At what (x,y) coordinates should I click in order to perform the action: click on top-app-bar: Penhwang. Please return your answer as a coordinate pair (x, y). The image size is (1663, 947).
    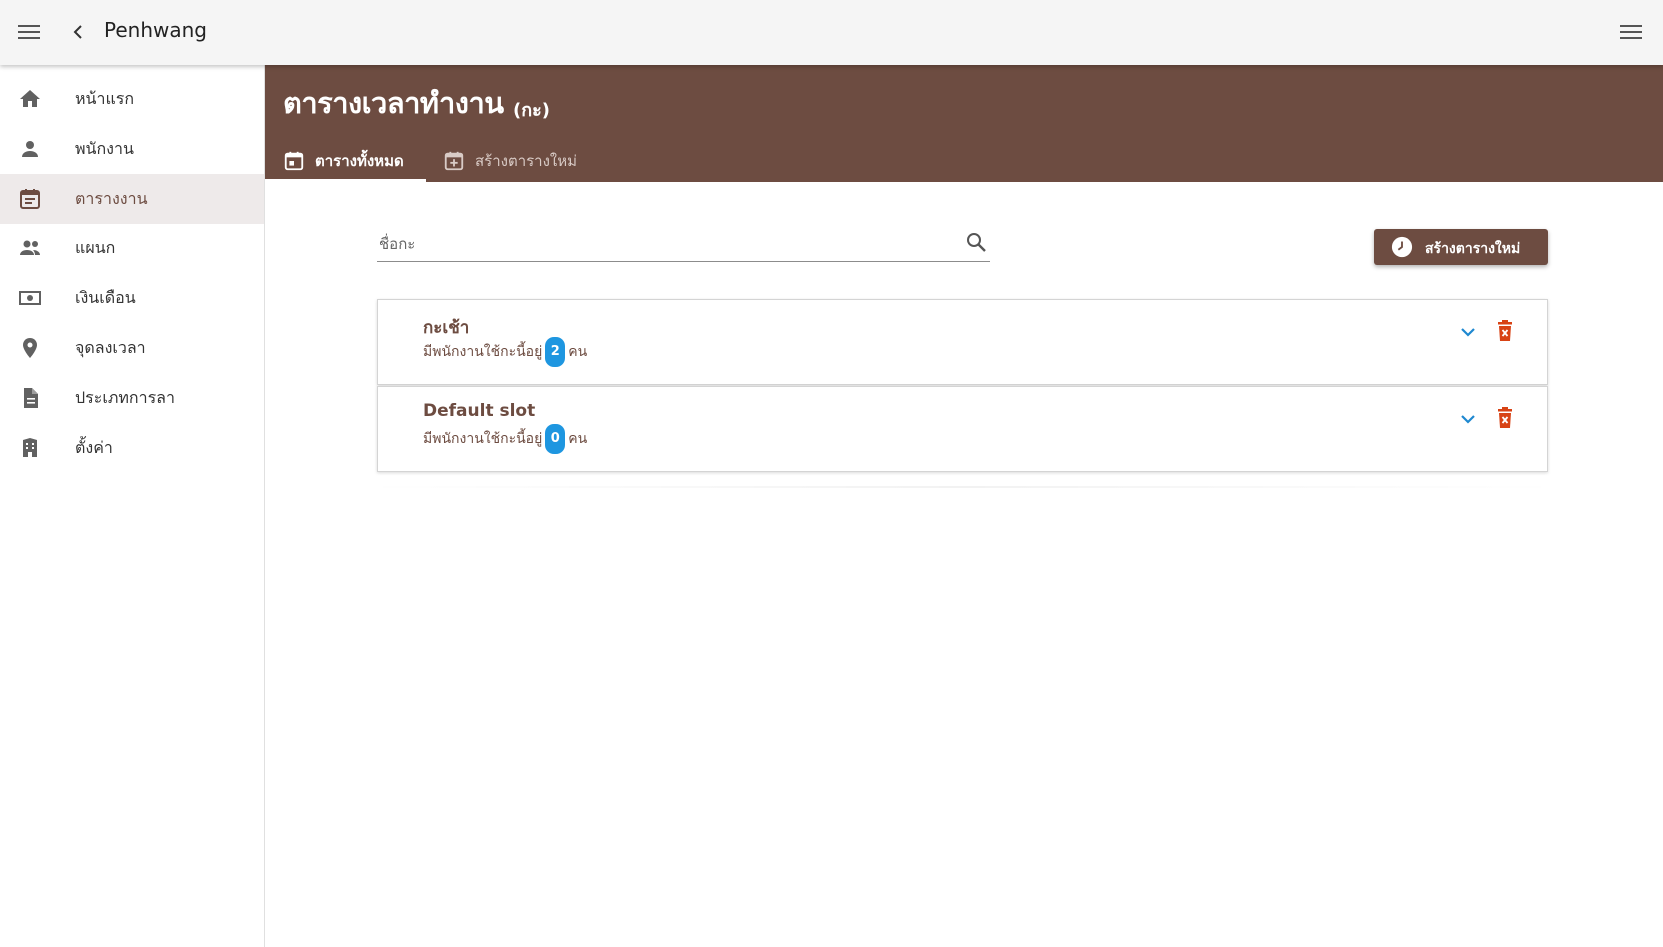
    Looking at the image, I should click on (831, 32).